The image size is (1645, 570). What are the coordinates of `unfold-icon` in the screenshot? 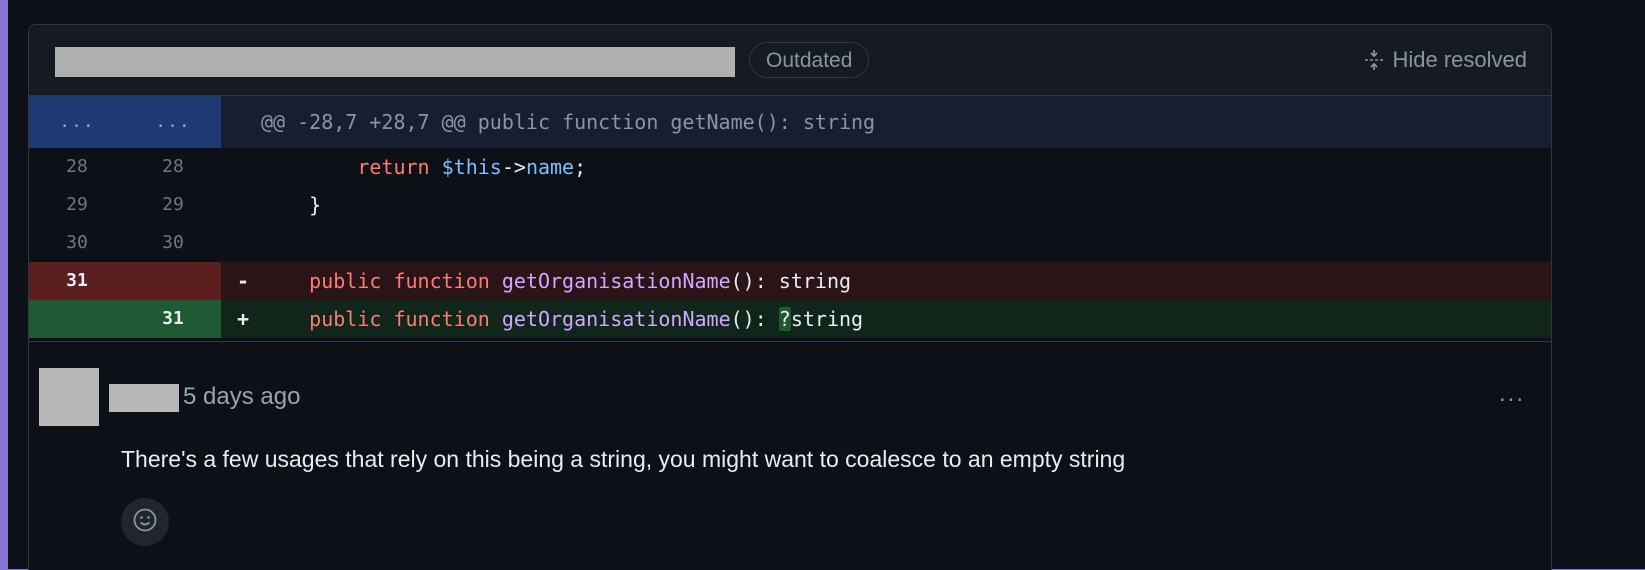 It's located at (1374, 60).